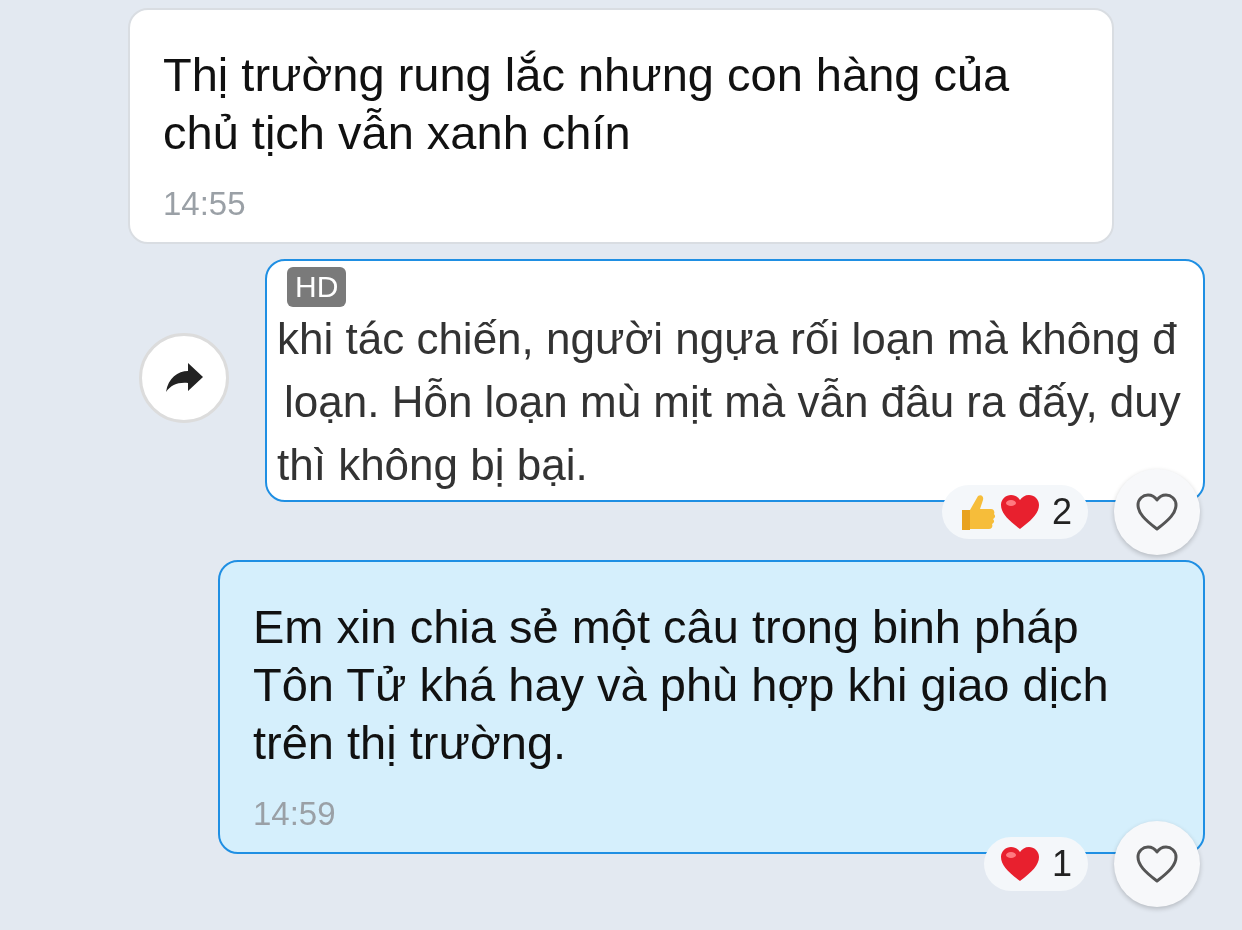 The height and width of the screenshot is (930, 1242). Describe the element at coordinates (727, 339) in the screenshot. I see `image-text-line: khi tác chiến, người ngựa rối loạn mà không đ` at that location.